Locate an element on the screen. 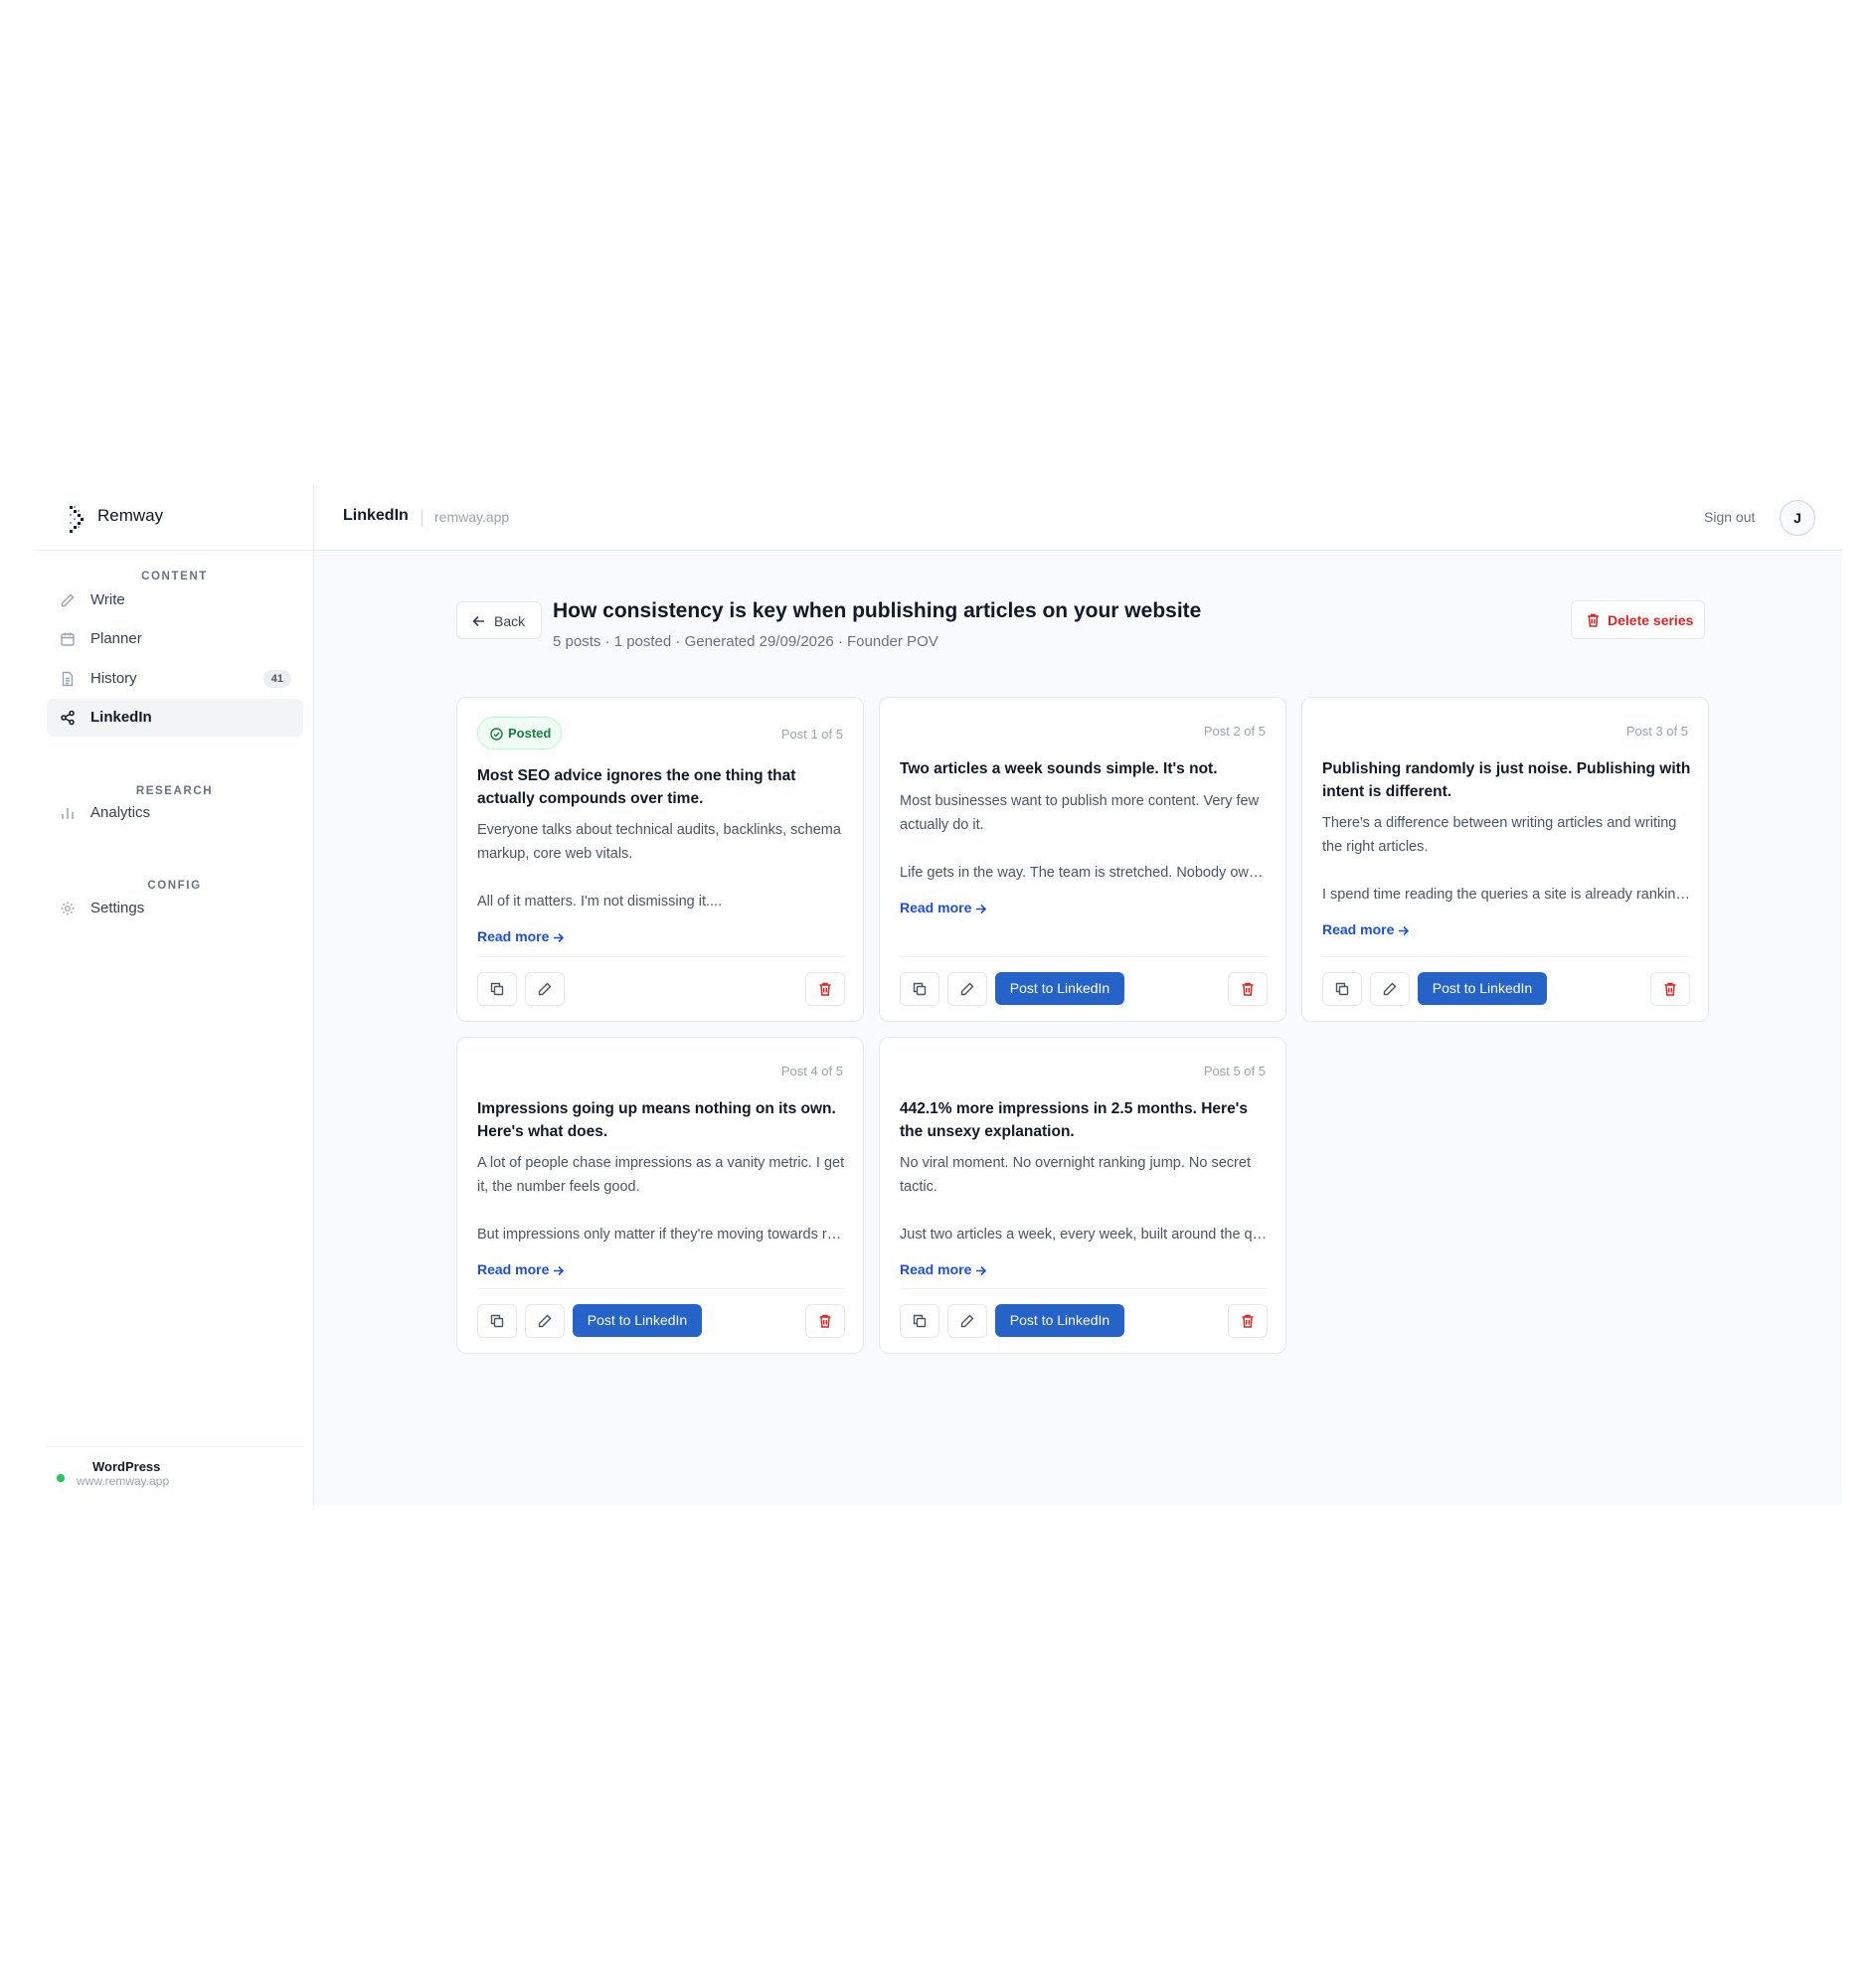 The height and width of the screenshot is (1988, 1872). sidebar-item-linkedin: LinkedIn is located at coordinates (175, 718).